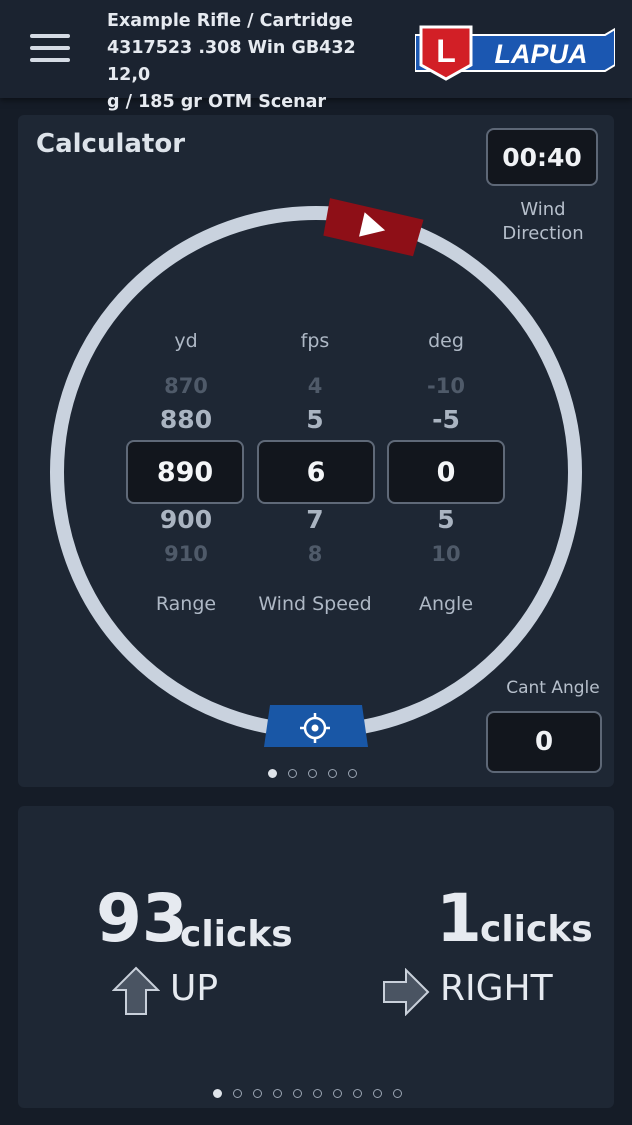 This screenshot has height=1125, width=632. I want to click on range-value-near-top: 880, so click(186, 419).